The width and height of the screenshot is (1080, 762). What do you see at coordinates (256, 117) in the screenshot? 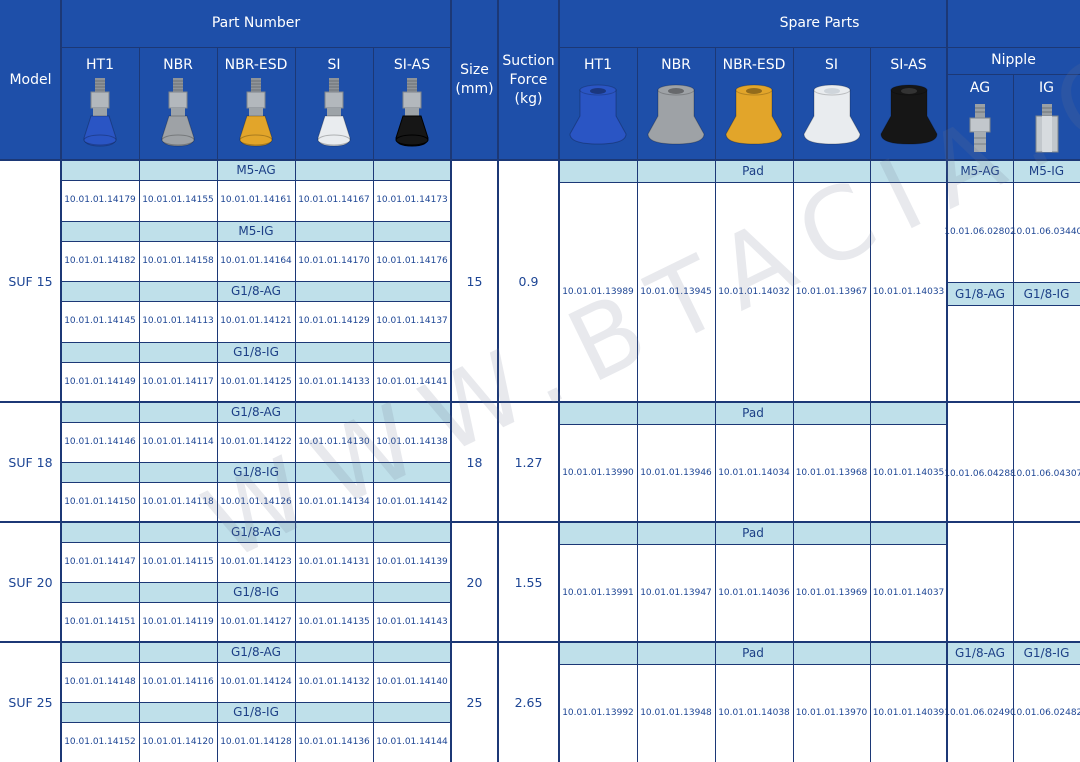
I see `suction-cup-orange-icon` at bounding box center [256, 117].